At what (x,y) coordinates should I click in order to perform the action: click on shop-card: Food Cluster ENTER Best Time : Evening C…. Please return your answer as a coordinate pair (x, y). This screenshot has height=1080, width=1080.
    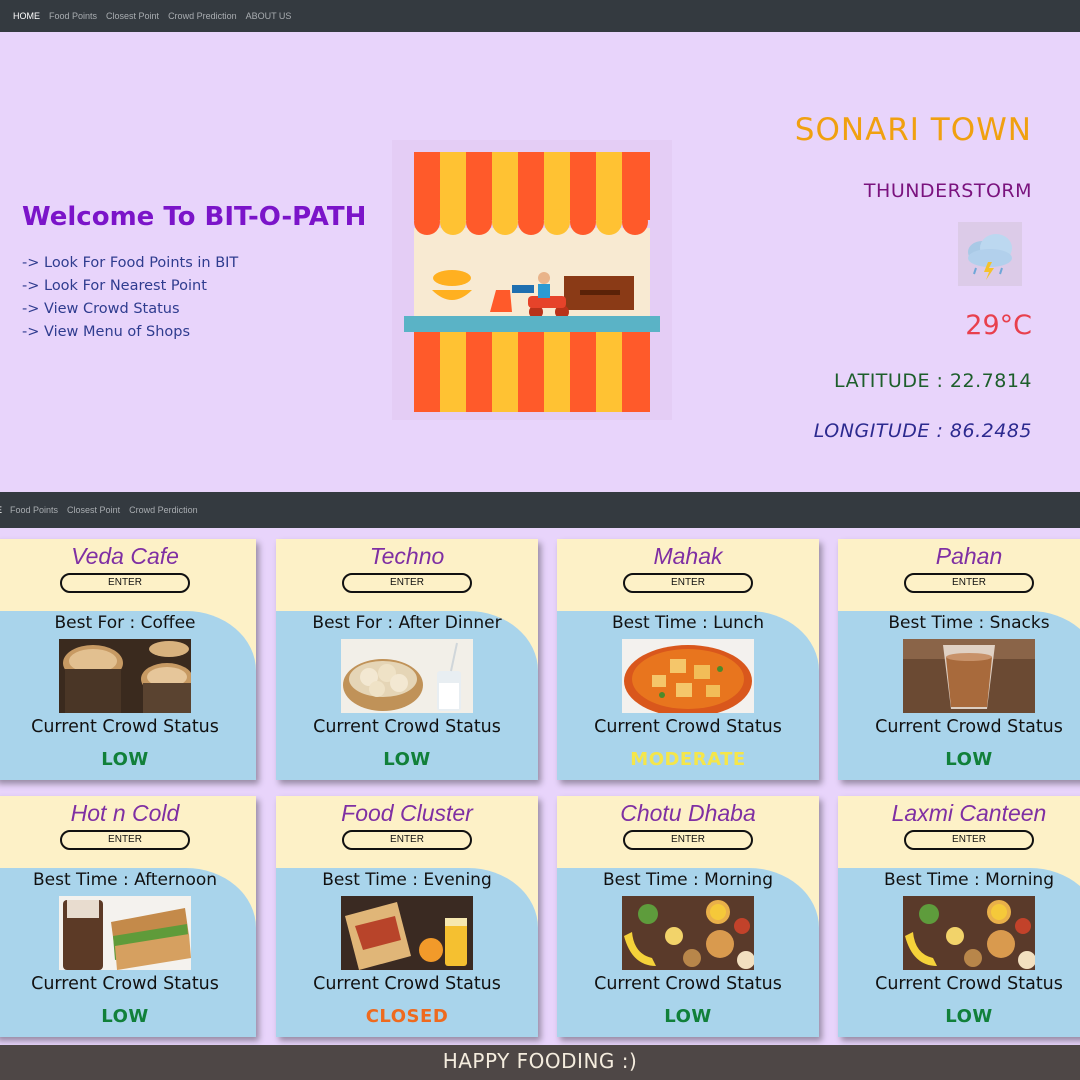
    Looking at the image, I should click on (407, 916).